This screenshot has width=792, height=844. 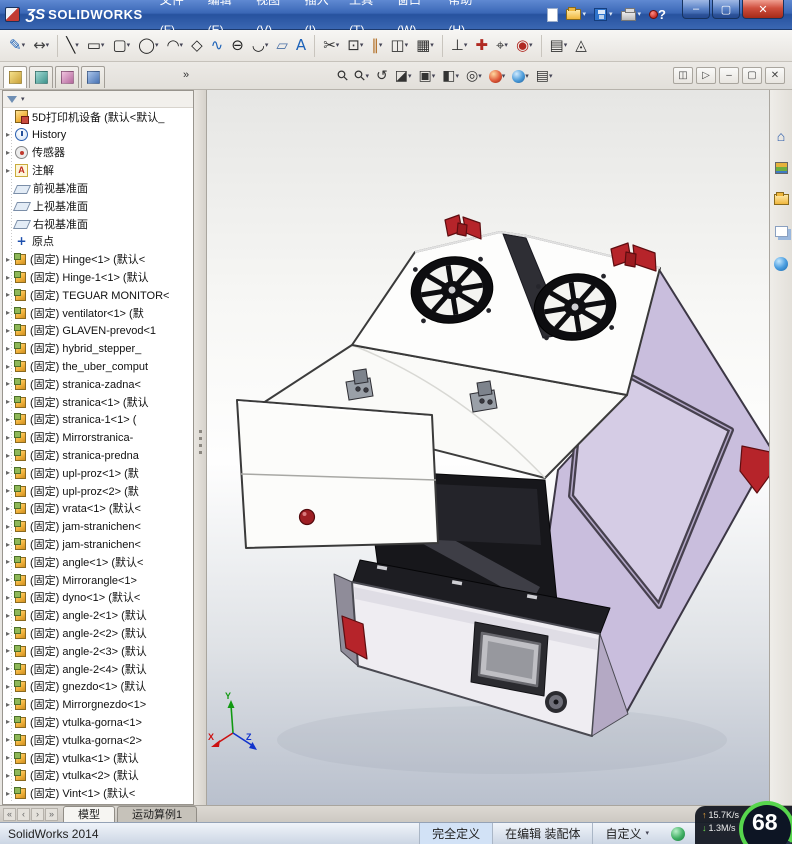 What do you see at coordinates (98, 224) in the screenshot?
I see `tree-item: ▸ 右视基准面` at bounding box center [98, 224].